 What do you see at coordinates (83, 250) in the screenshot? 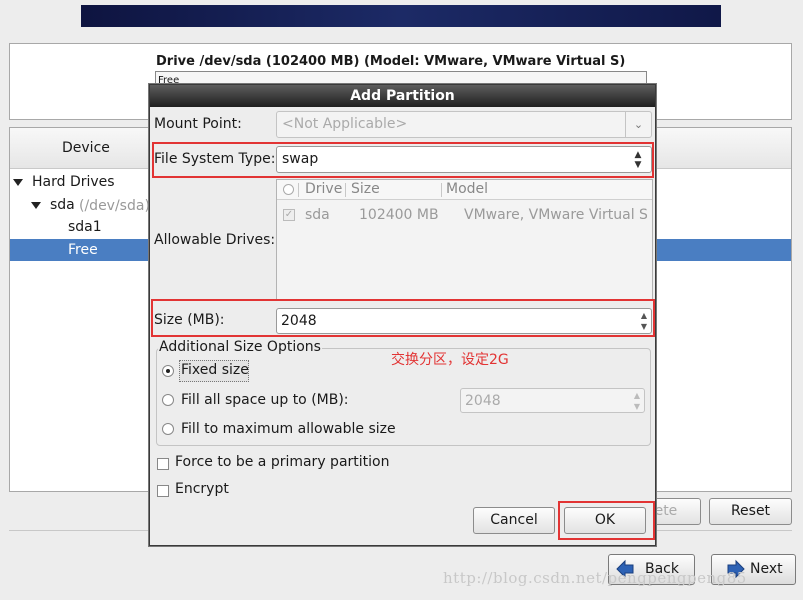
I see `tree-row-label: Free` at bounding box center [83, 250].